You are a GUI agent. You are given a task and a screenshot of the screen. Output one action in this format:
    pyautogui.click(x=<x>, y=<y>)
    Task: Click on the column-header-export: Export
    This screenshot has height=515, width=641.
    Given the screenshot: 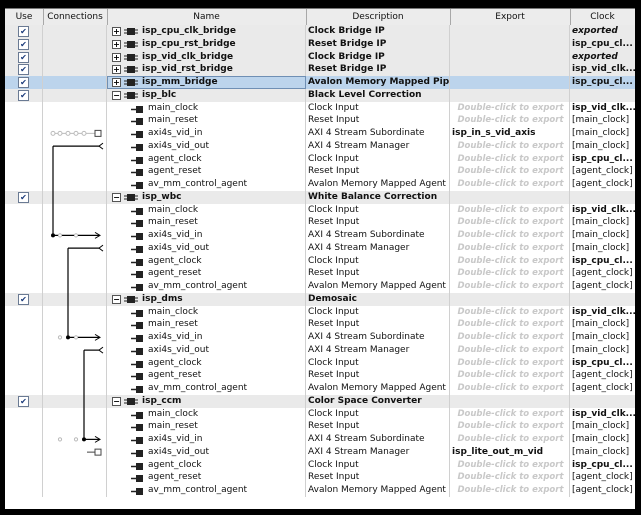 What is the action you would take?
    pyautogui.click(x=510, y=17)
    